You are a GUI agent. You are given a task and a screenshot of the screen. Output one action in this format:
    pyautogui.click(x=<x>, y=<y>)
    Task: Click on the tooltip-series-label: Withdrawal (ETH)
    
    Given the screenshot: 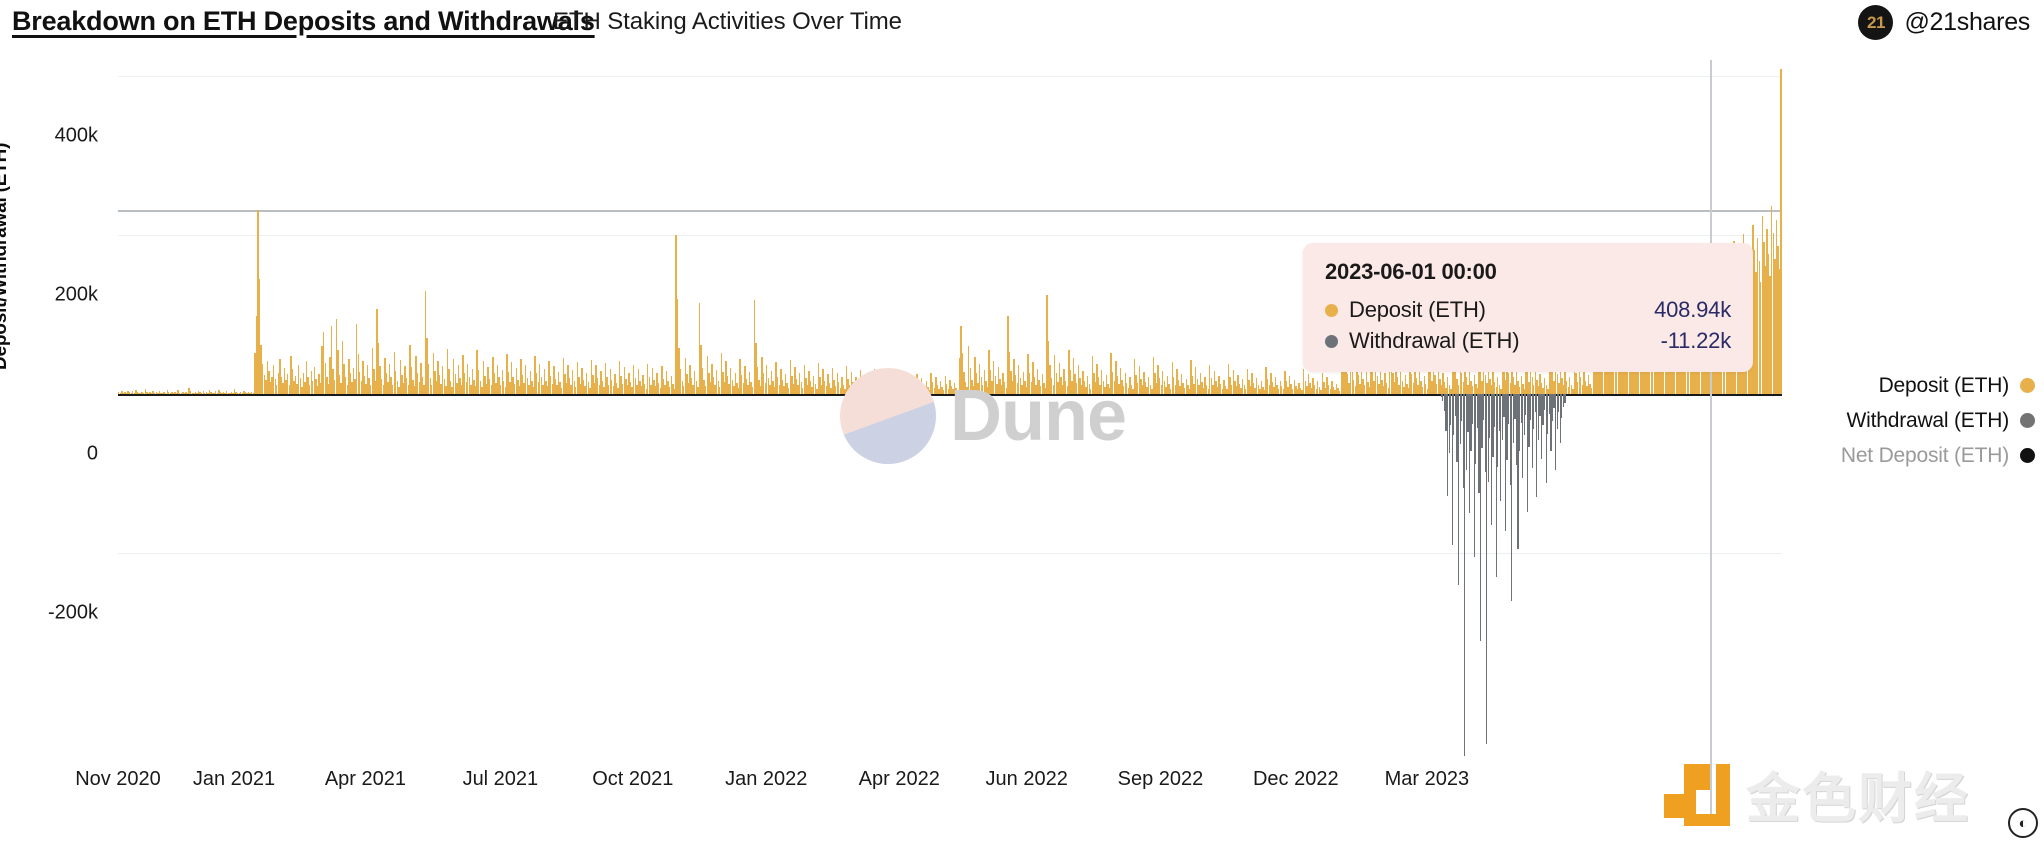 What is the action you would take?
    pyautogui.click(x=1434, y=340)
    